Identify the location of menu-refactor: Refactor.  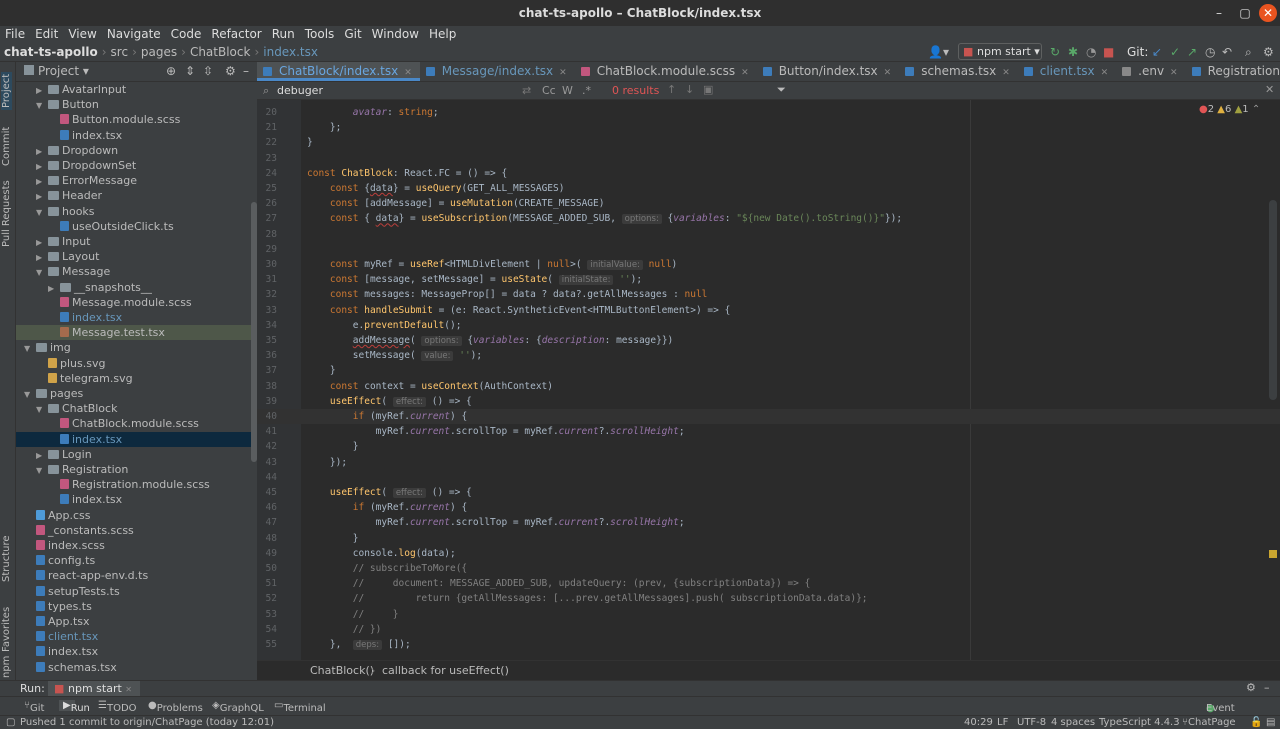
(236, 34).